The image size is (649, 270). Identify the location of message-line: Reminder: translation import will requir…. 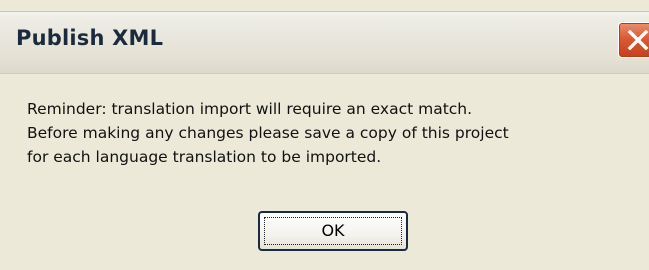
(250, 109).